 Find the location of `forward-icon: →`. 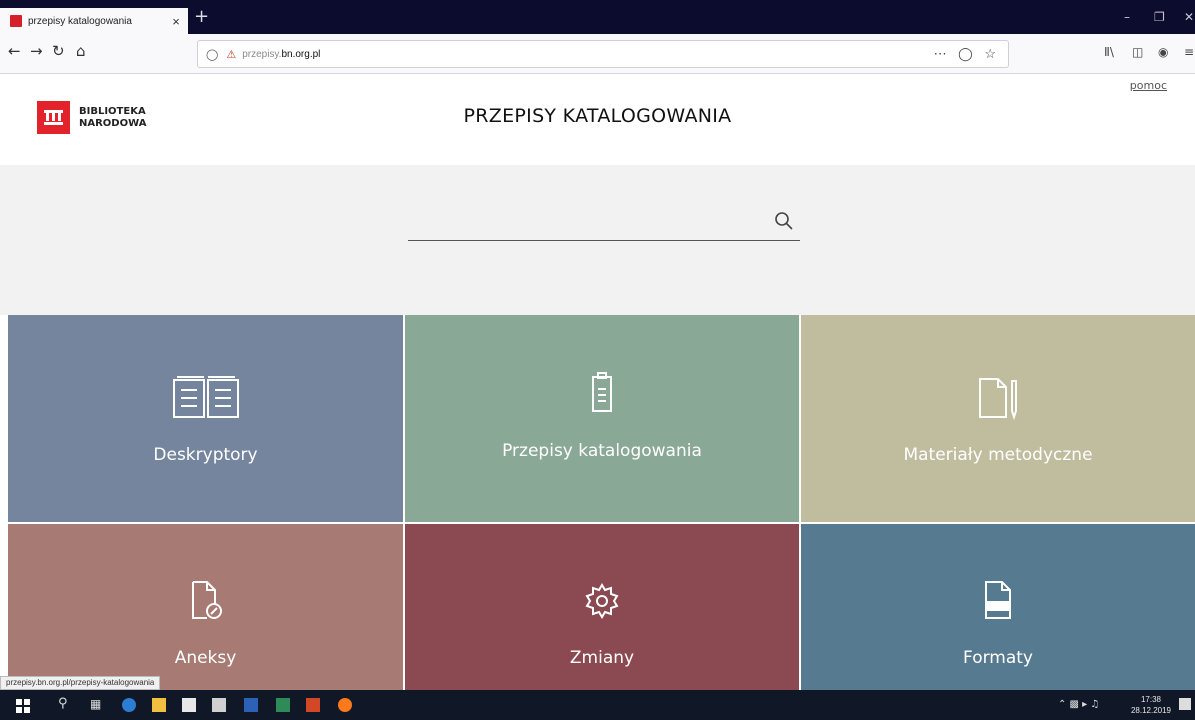

forward-icon: → is located at coordinates (36, 51).